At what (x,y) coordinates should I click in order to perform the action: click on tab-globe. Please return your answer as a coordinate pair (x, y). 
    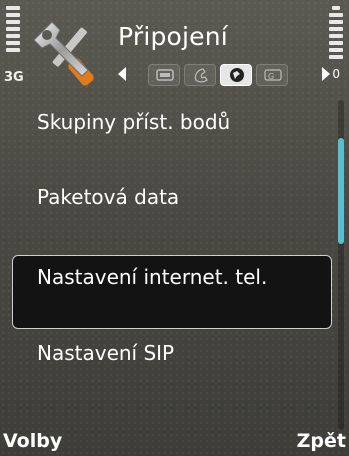
    Looking at the image, I should click on (236, 75).